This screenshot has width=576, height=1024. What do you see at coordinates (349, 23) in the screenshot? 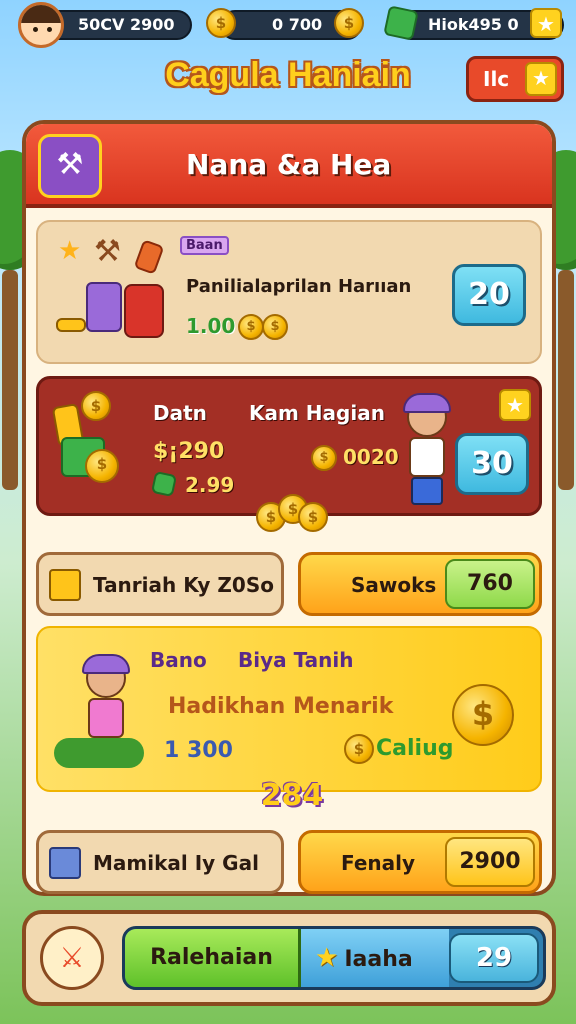
I see `add-coin-icon: $` at bounding box center [349, 23].